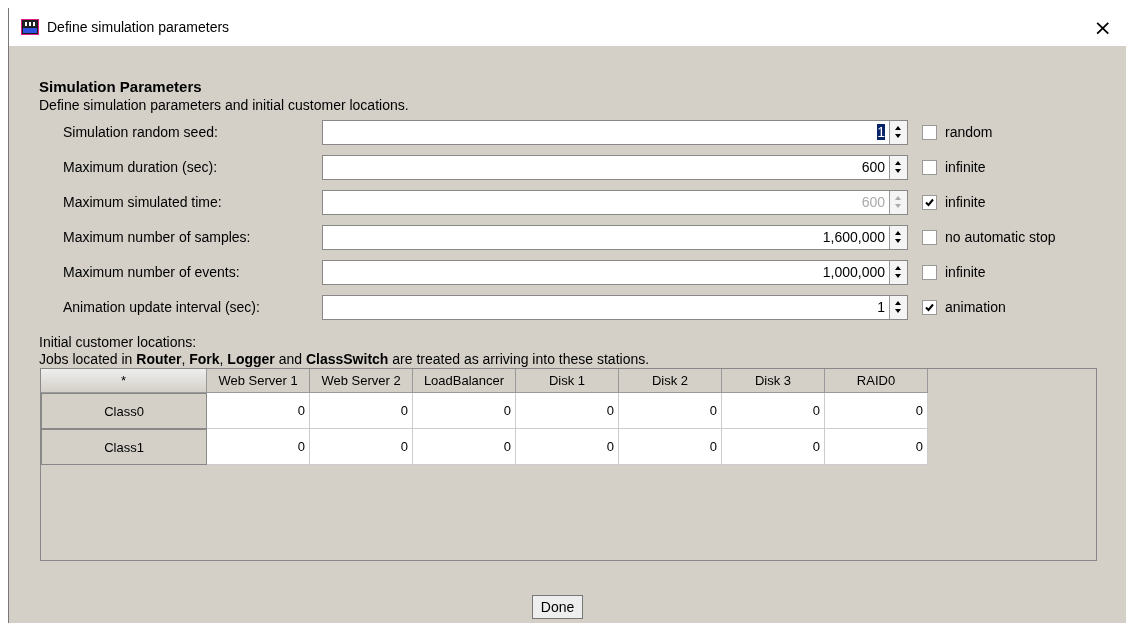 The width and height of the screenshot is (1126, 623). I want to click on parameter-label: Maximum number of events:, so click(151, 272).